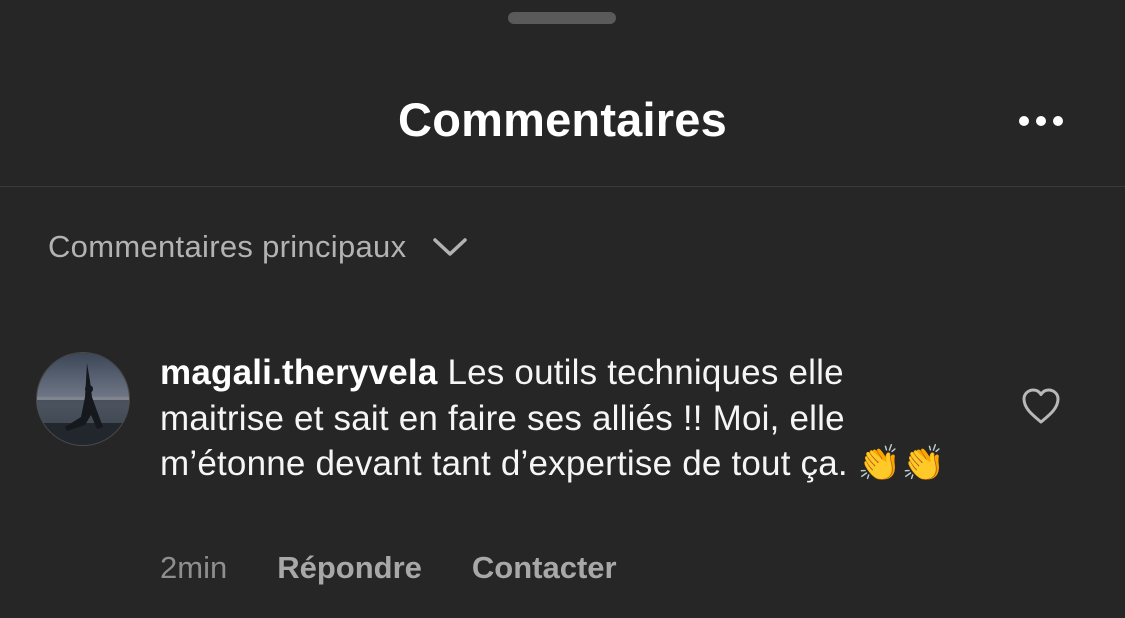 The height and width of the screenshot is (618, 1125). I want to click on comment-sort-dropdown: Commentaires principaux, so click(258, 247).